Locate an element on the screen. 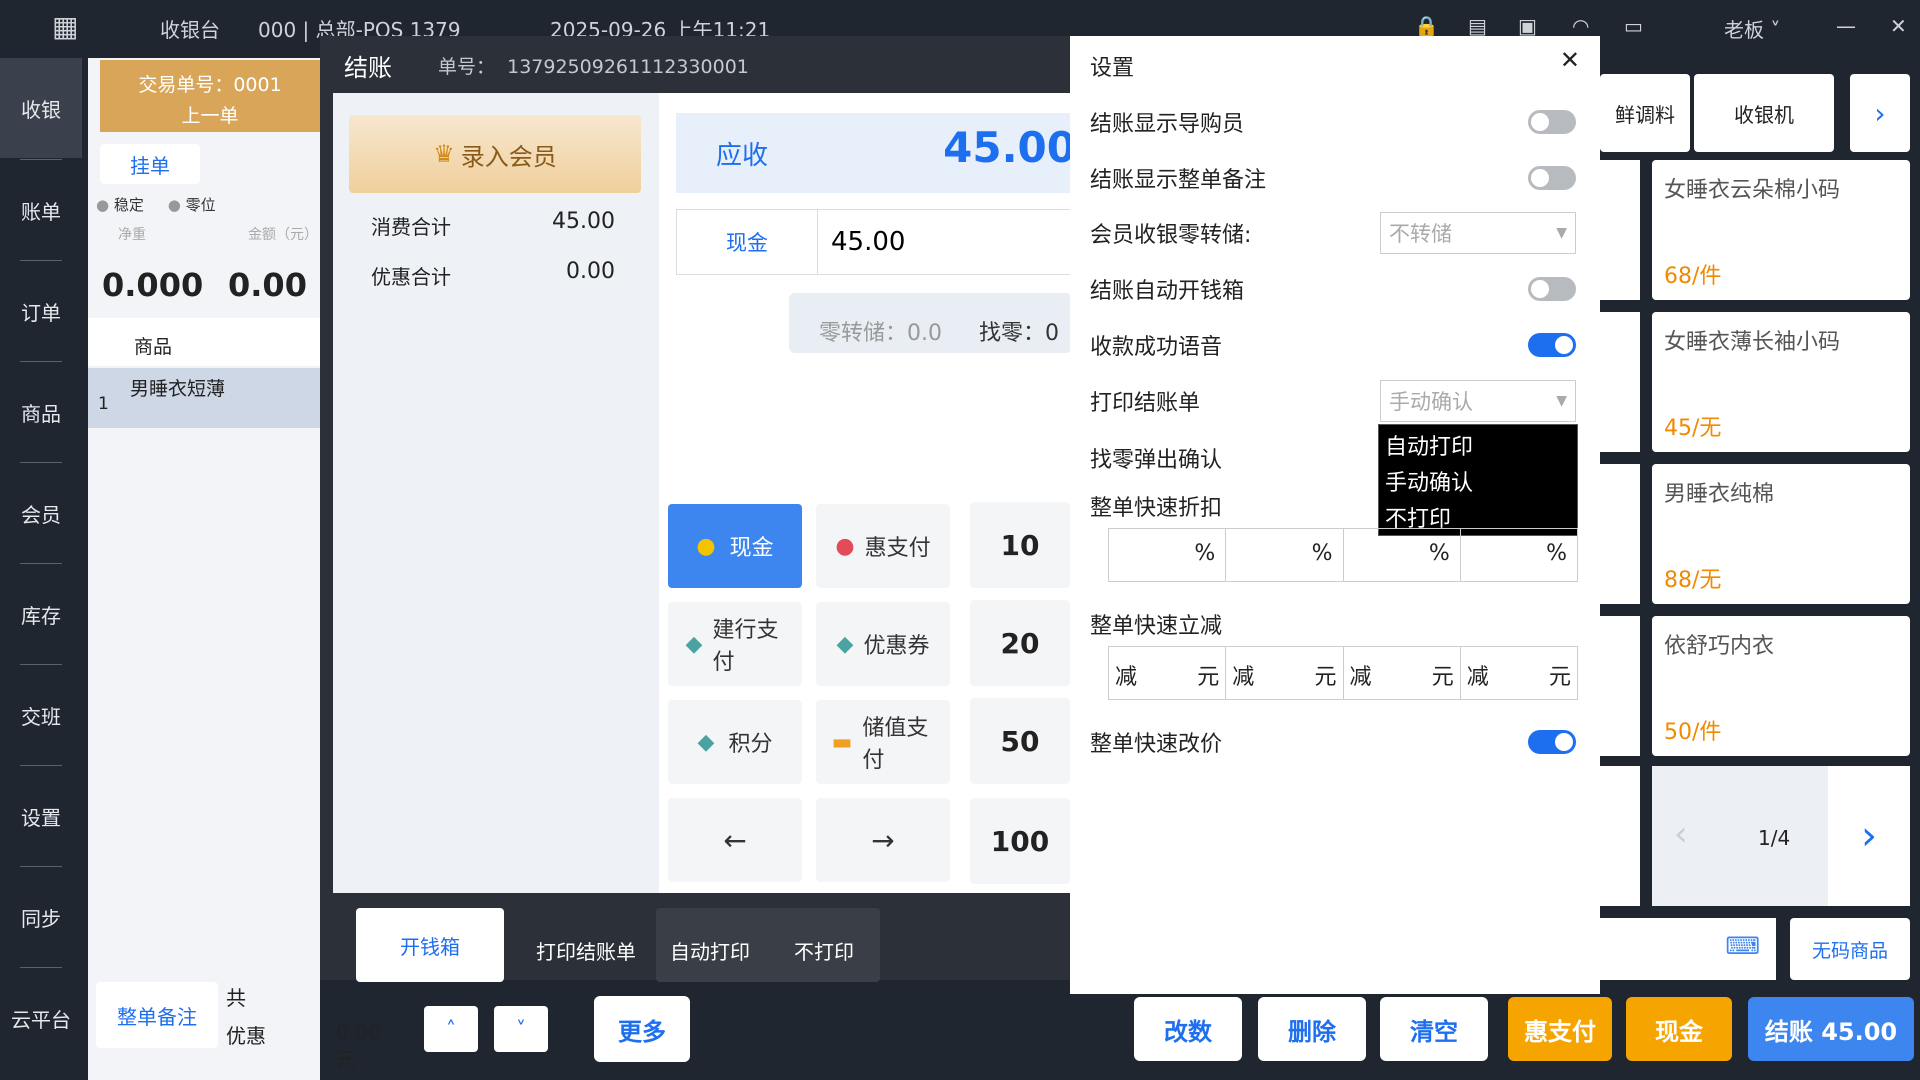 The width and height of the screenshot is (1920, 1080). discount-amount: 0.00 is located at coordinates (358, 1032).